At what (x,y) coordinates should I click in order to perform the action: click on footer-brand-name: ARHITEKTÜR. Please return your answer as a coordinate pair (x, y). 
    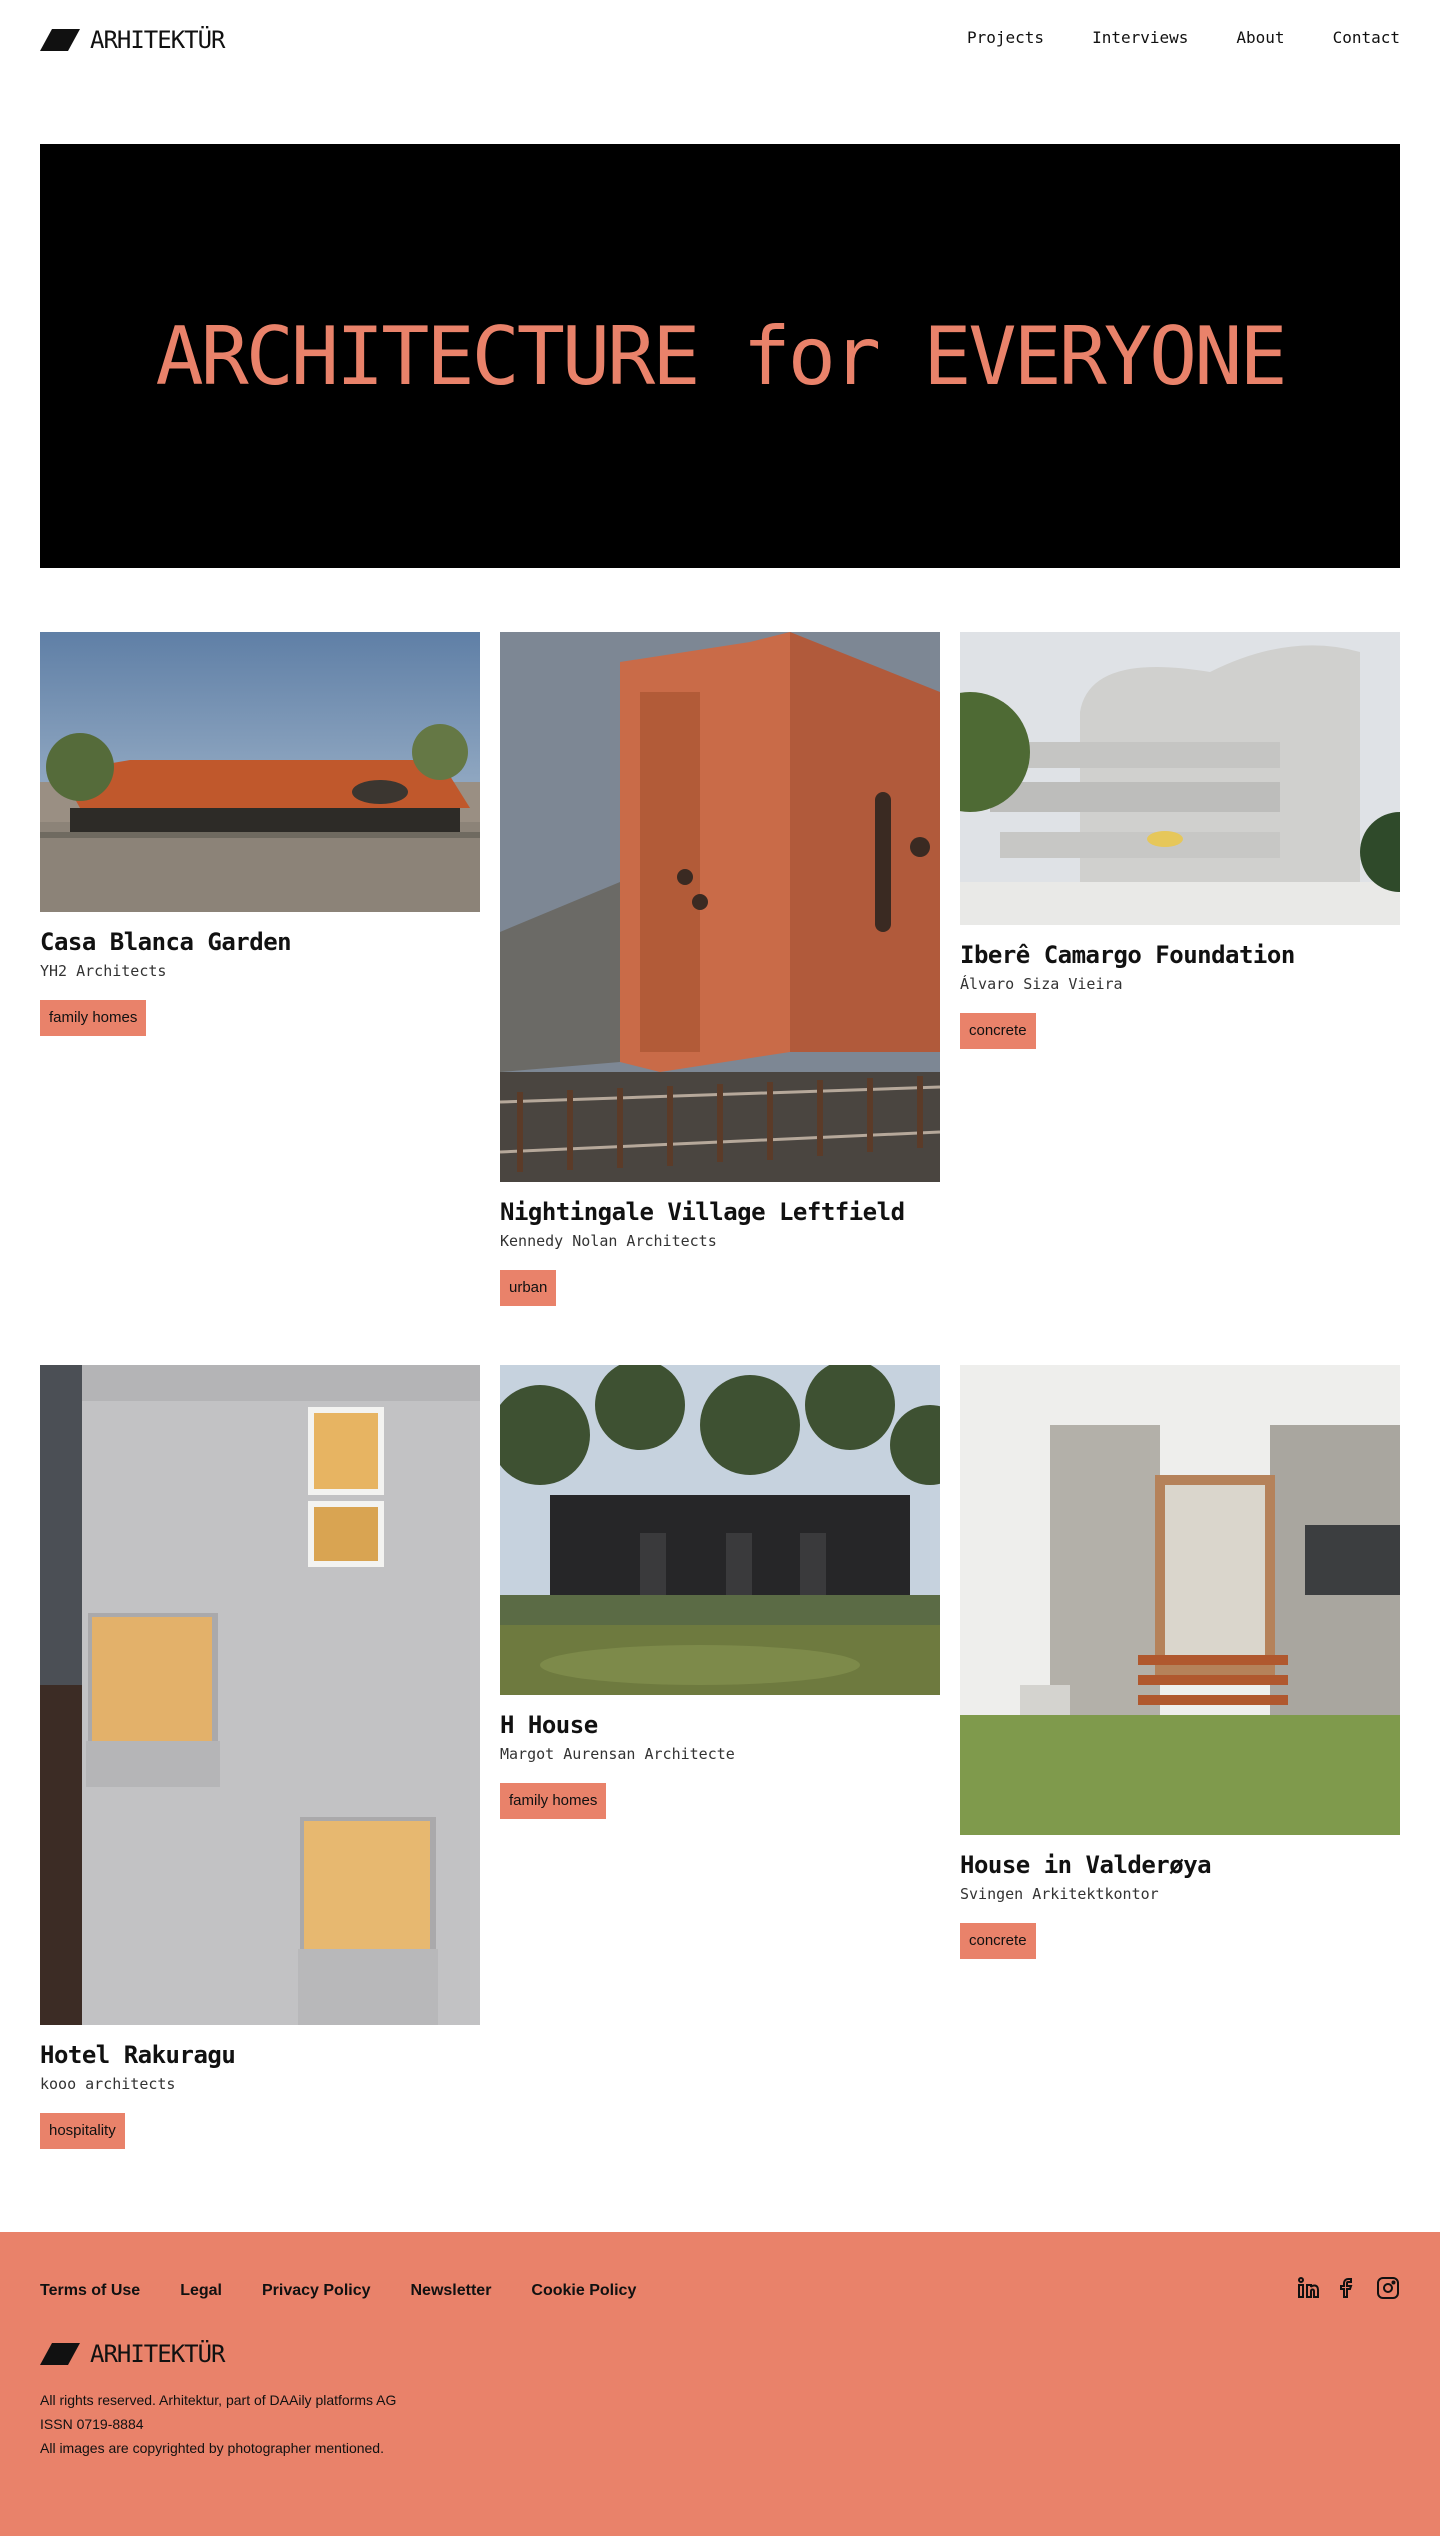
    Looking at the image, I should click on (157, 2354).